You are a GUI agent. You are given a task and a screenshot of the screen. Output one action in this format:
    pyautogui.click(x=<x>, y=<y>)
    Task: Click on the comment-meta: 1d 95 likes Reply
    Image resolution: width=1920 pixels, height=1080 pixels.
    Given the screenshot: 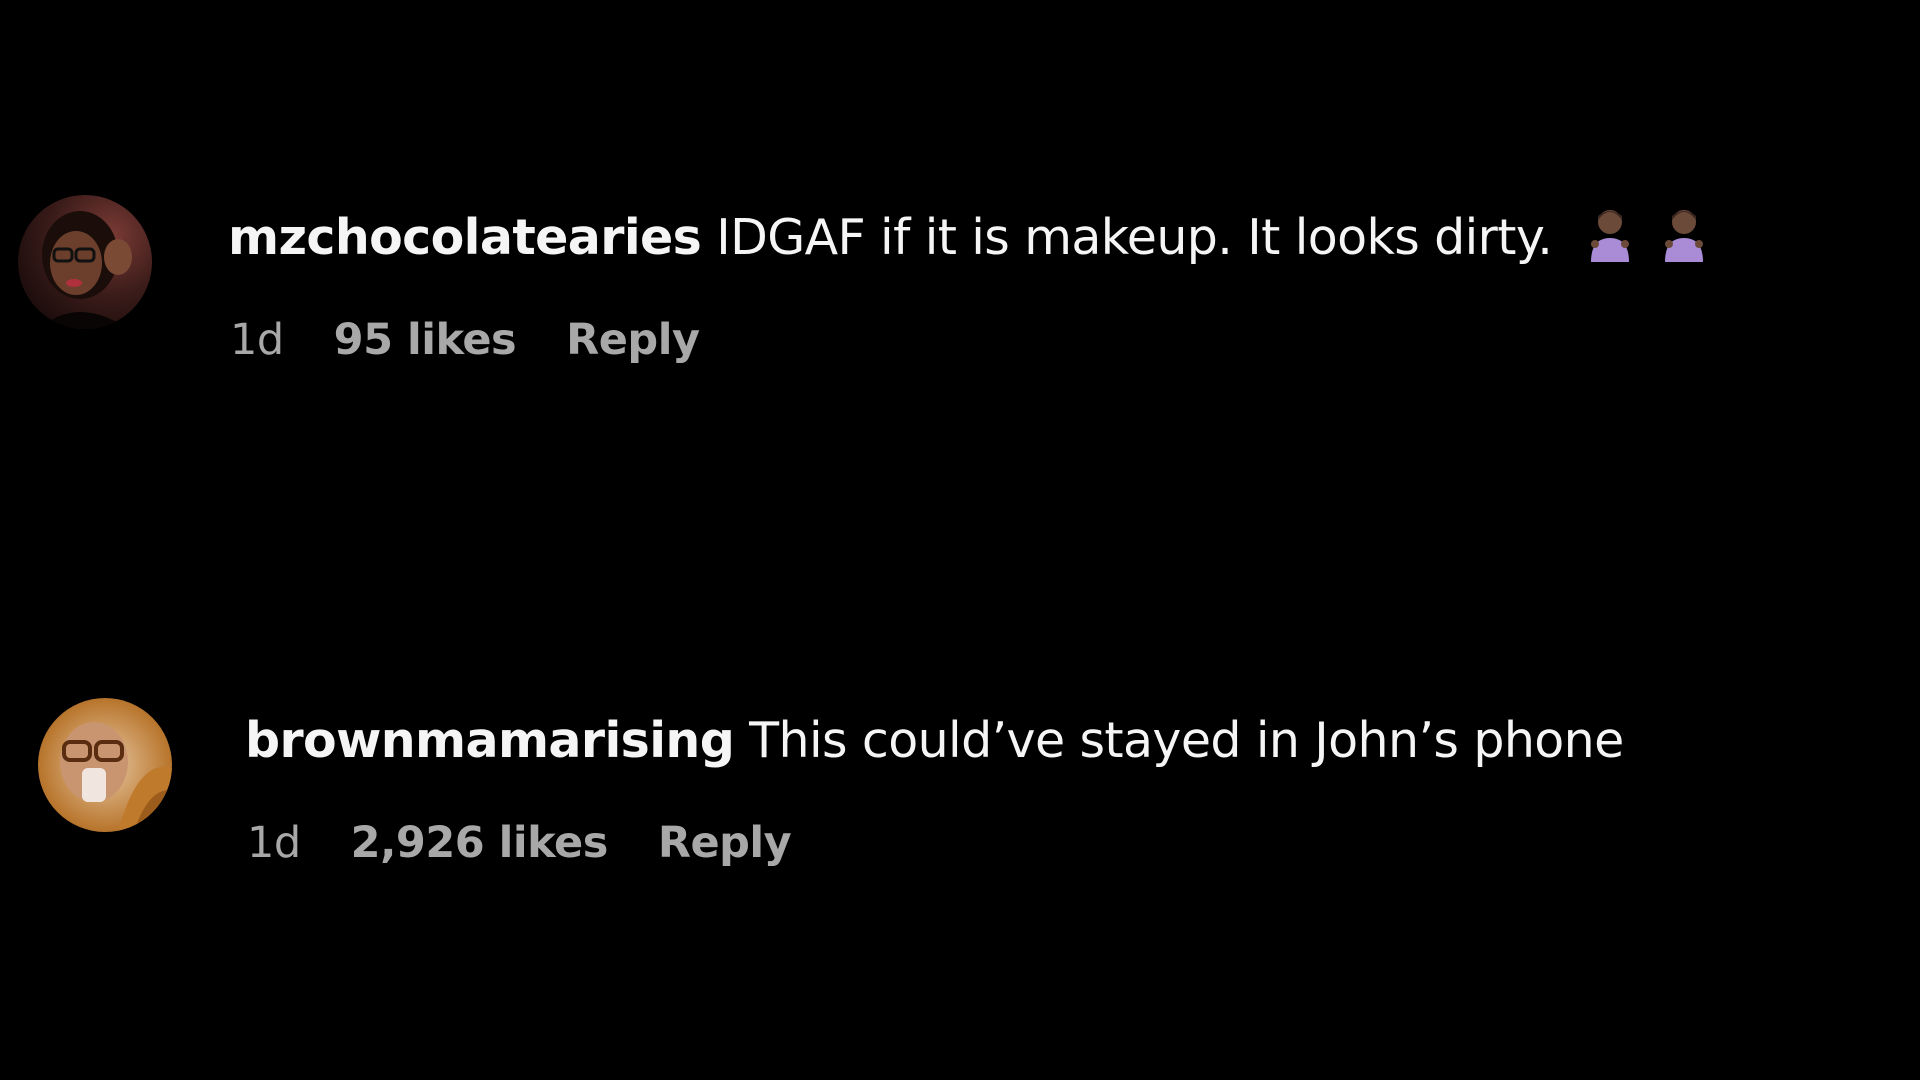 What is the action you would take?
    pyautogui.click(x=465, y=340)
    